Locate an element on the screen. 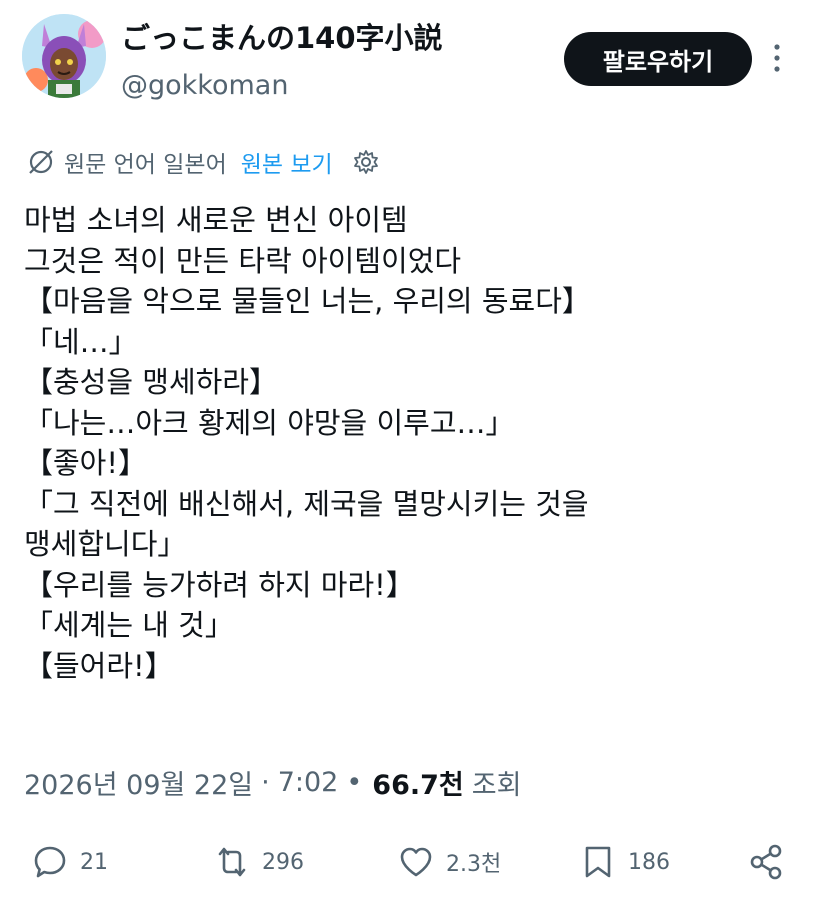  share-icon is located at coordinates (766, 862).